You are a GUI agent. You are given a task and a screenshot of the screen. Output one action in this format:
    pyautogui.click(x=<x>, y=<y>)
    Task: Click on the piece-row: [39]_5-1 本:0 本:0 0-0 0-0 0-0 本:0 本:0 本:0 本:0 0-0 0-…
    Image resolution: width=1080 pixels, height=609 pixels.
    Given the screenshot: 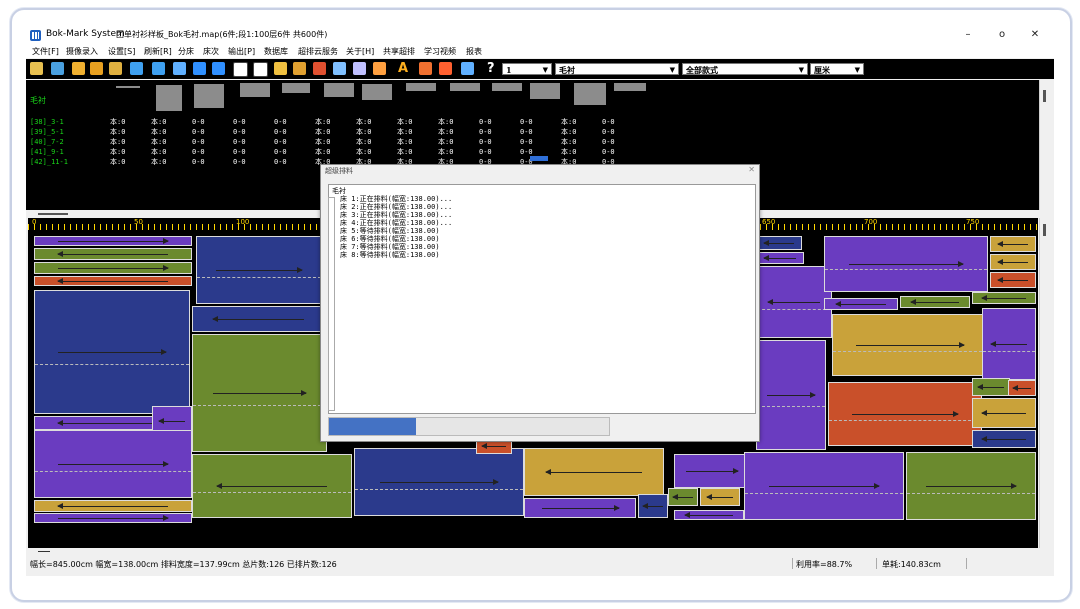 What is the action you would take?
    pyautogui.click(x=336, y=132)
    